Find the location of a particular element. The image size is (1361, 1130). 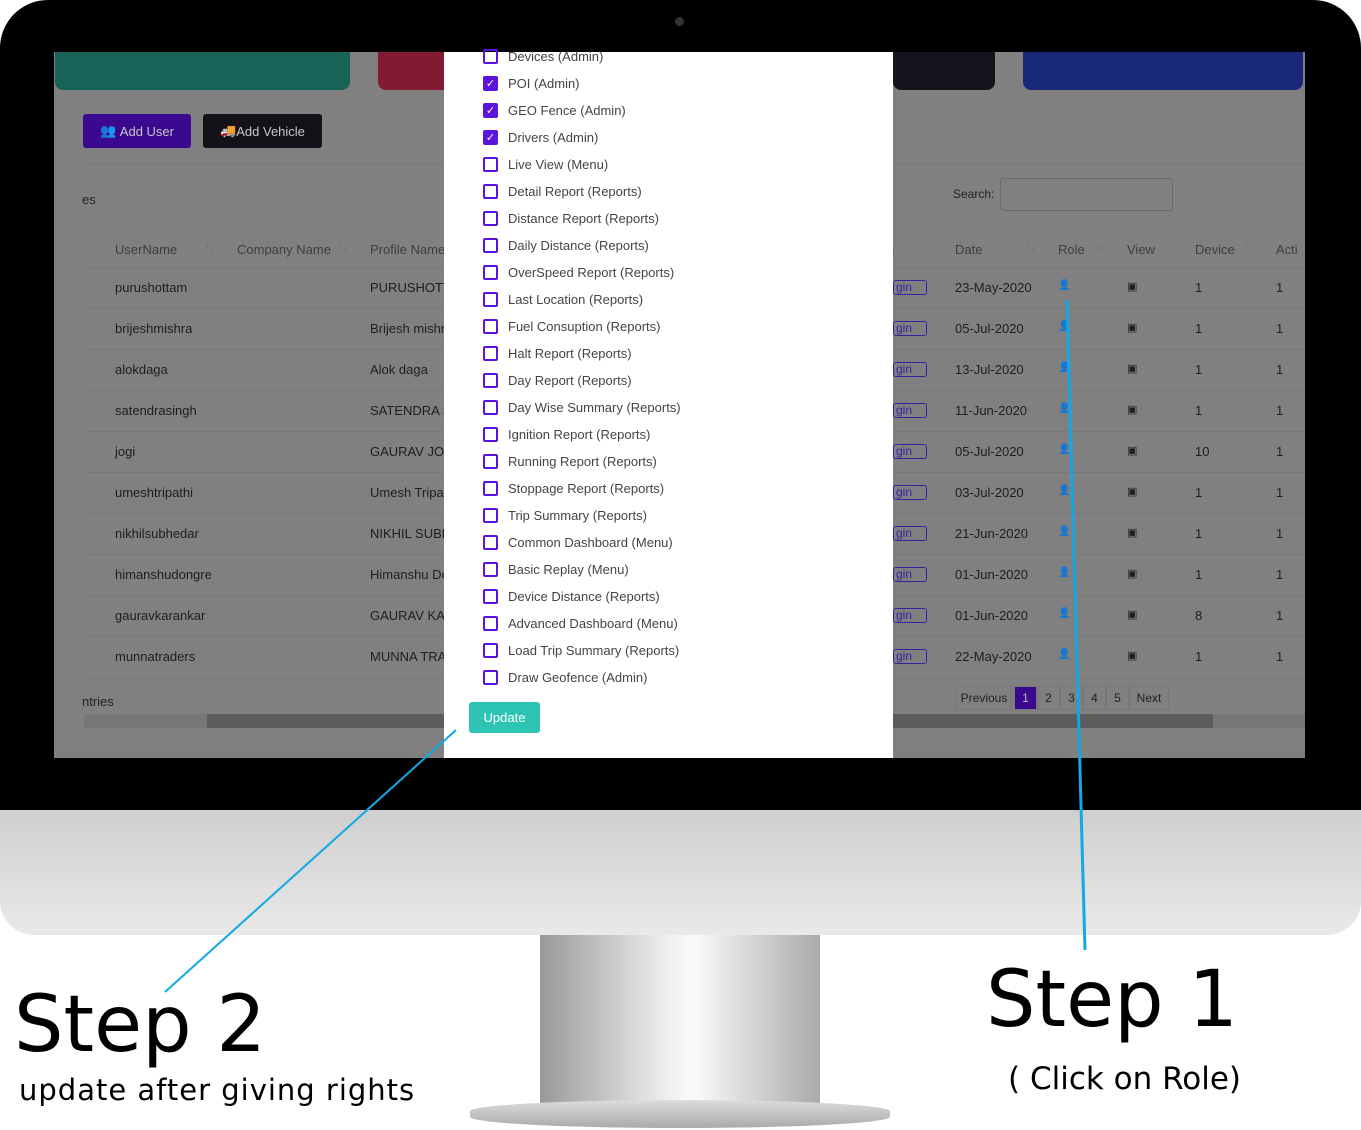

step2-callout-line is located at coordinates (310, 861).